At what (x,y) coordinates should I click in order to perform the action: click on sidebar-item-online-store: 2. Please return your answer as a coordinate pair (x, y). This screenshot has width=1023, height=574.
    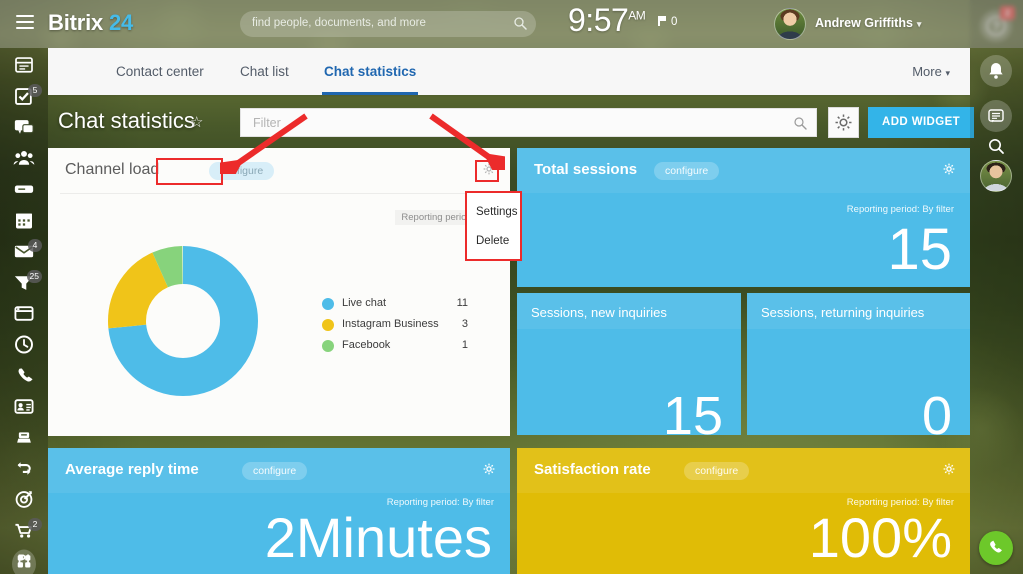
    Looking at the image, I should click on (24, 532).